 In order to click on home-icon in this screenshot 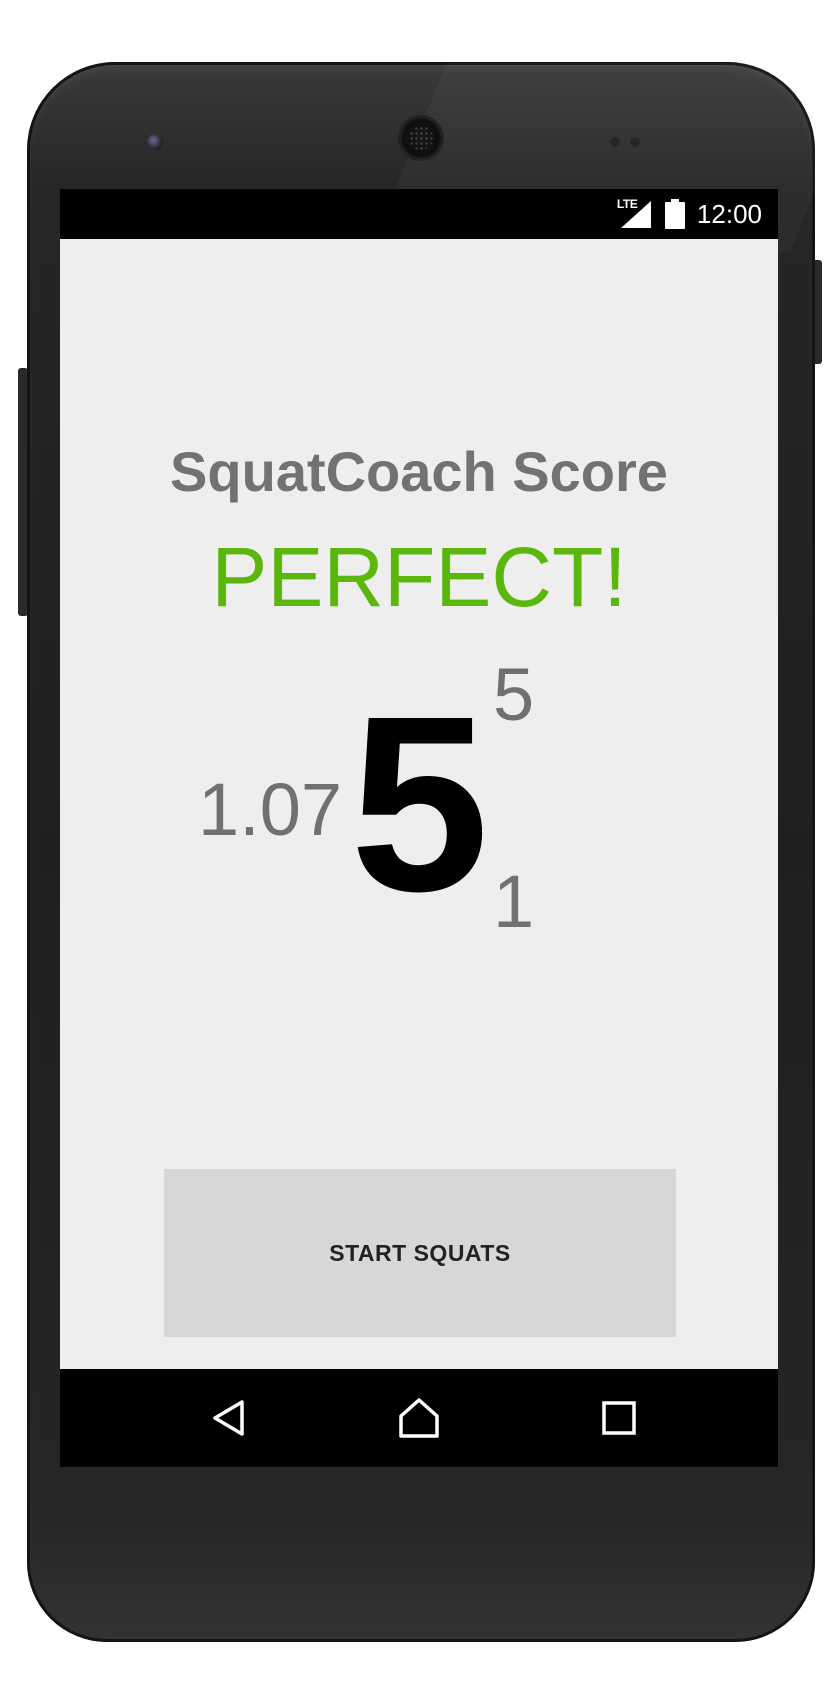, I will do `click(419, 1418)`.